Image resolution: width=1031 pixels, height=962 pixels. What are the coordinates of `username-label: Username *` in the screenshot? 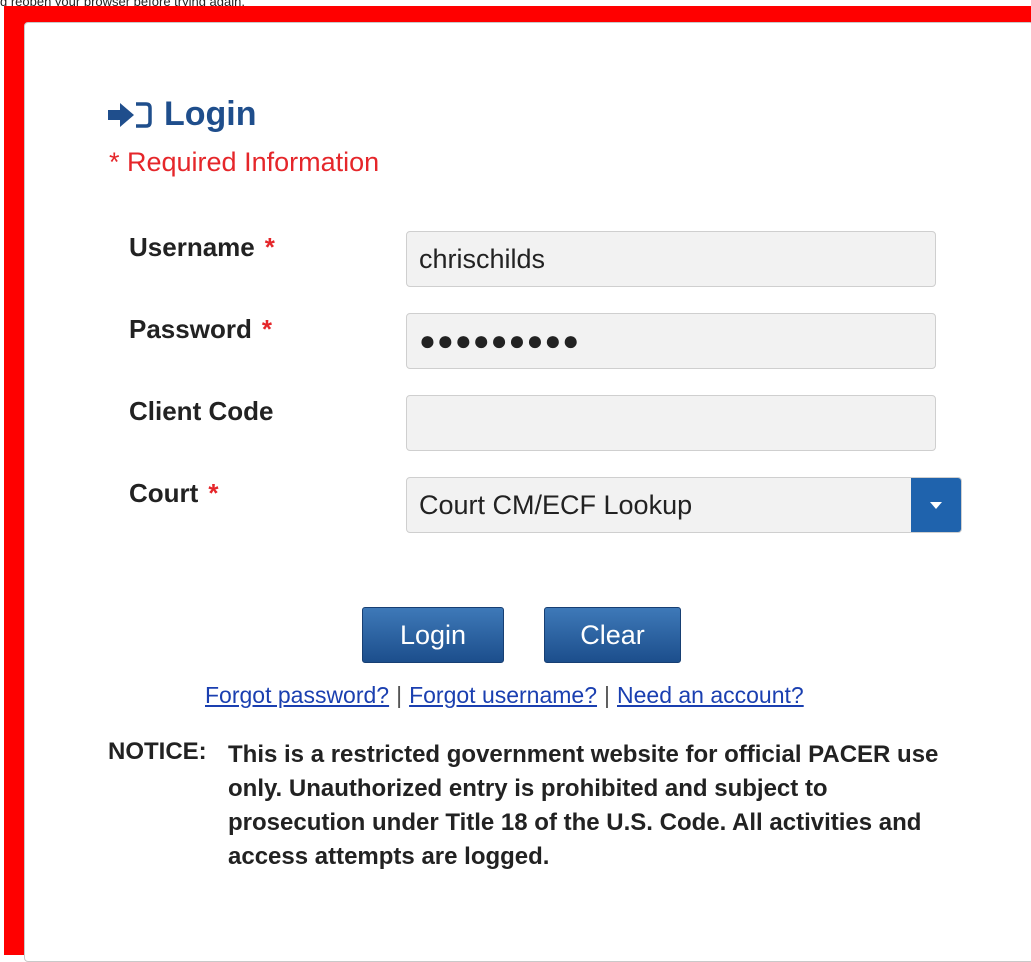 It's located at (202, 247).